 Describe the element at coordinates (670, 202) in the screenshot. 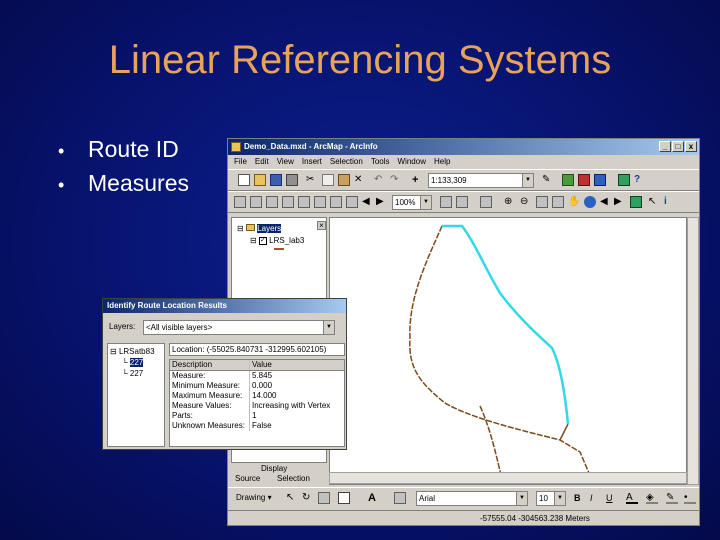

I see `identify-icon: i` at that location.